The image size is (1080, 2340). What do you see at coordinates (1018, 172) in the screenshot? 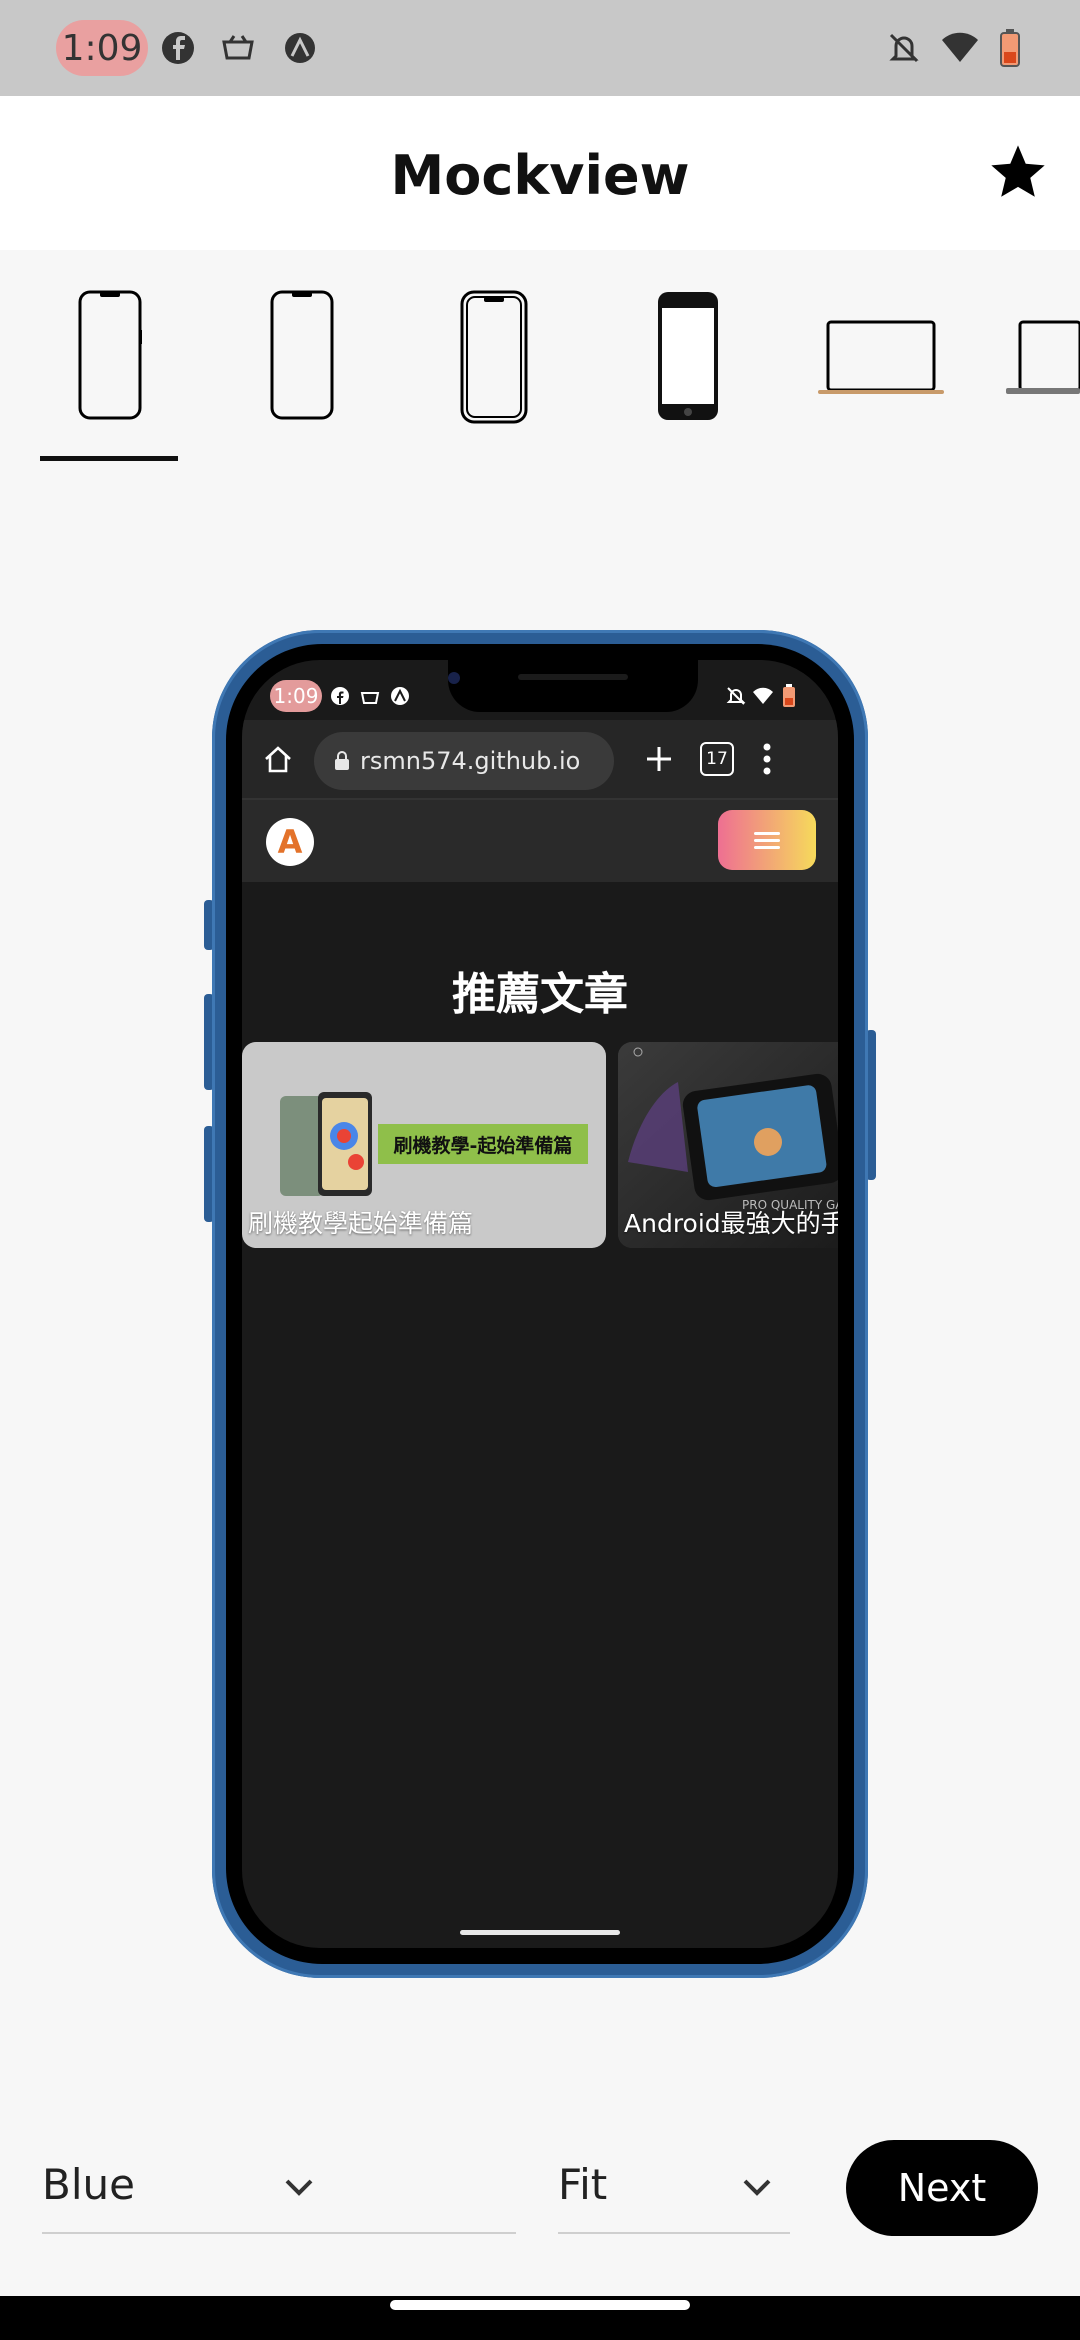
I see `star-icon` at bounding box center [1018, 172].